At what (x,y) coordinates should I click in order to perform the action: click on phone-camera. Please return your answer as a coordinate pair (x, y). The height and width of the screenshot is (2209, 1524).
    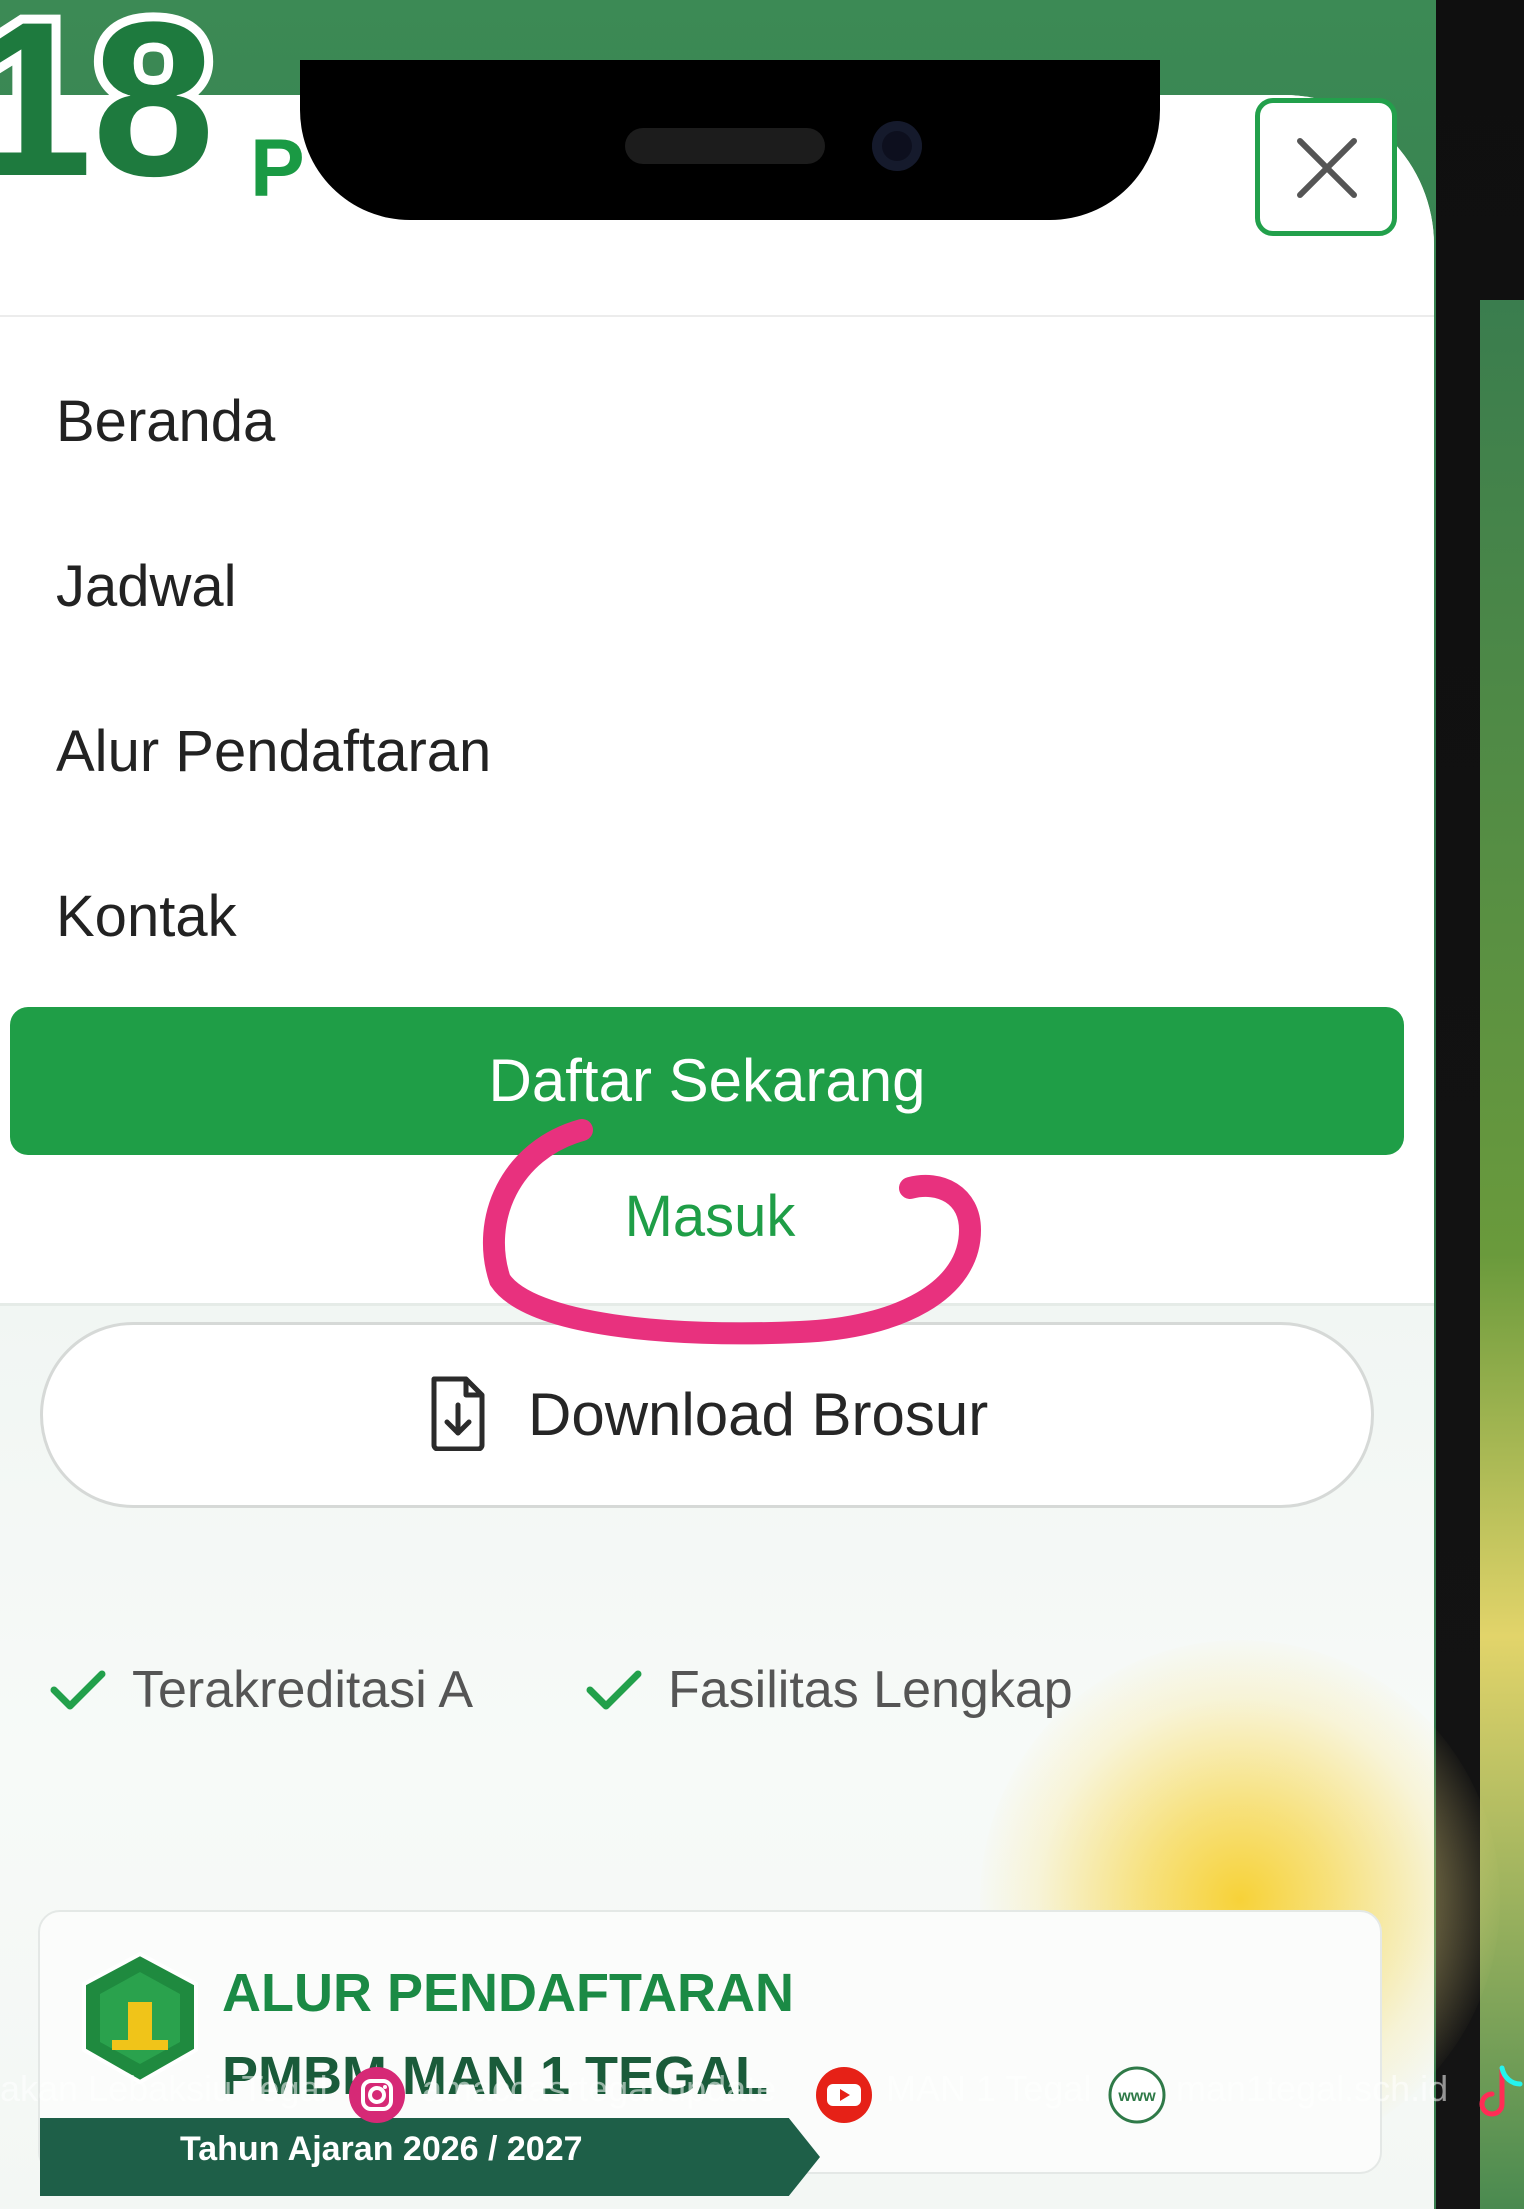
    Looking at the image, I should click on (897, 146).